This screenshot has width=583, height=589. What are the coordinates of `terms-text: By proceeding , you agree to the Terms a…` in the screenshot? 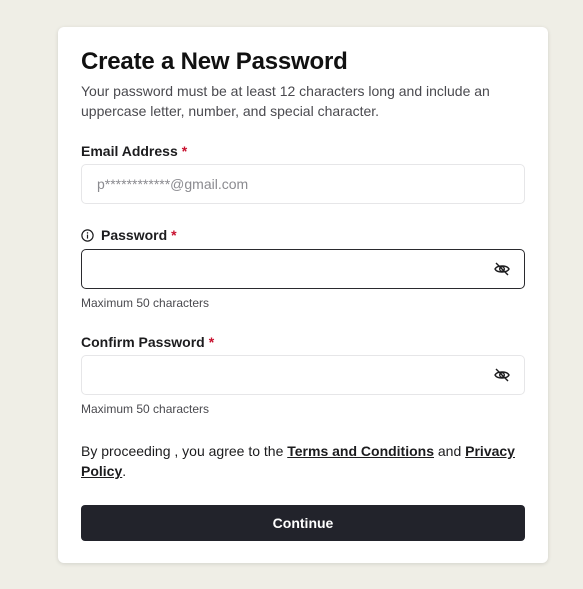 It's located at (301, 461).